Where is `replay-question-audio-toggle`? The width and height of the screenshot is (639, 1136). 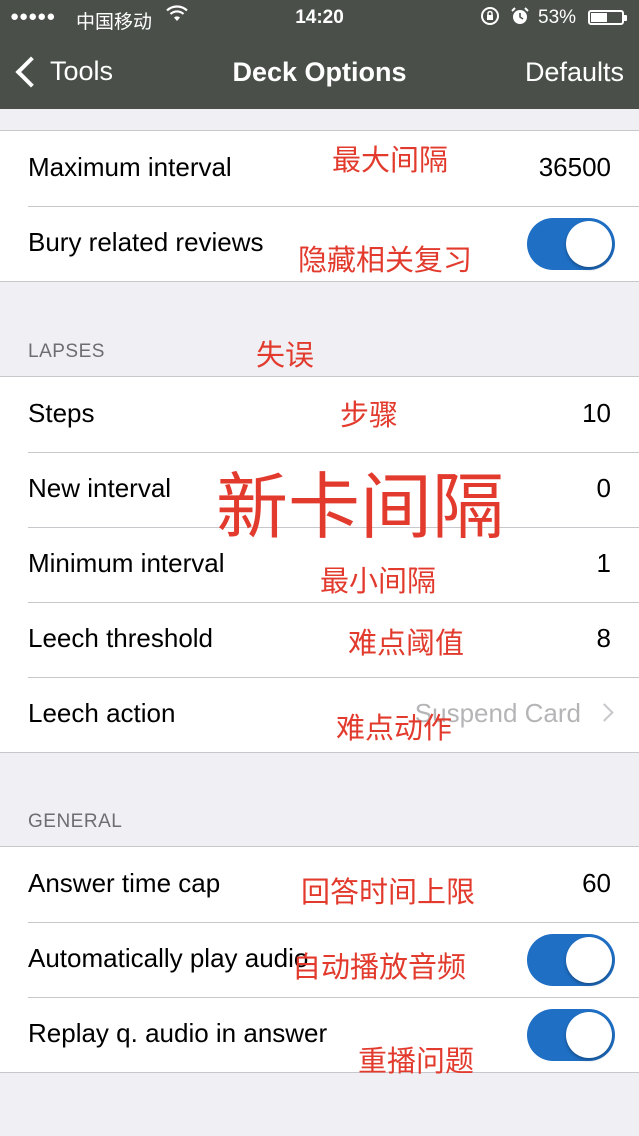 replay-question-audio-toggle is located at coordinates (571, 1035).